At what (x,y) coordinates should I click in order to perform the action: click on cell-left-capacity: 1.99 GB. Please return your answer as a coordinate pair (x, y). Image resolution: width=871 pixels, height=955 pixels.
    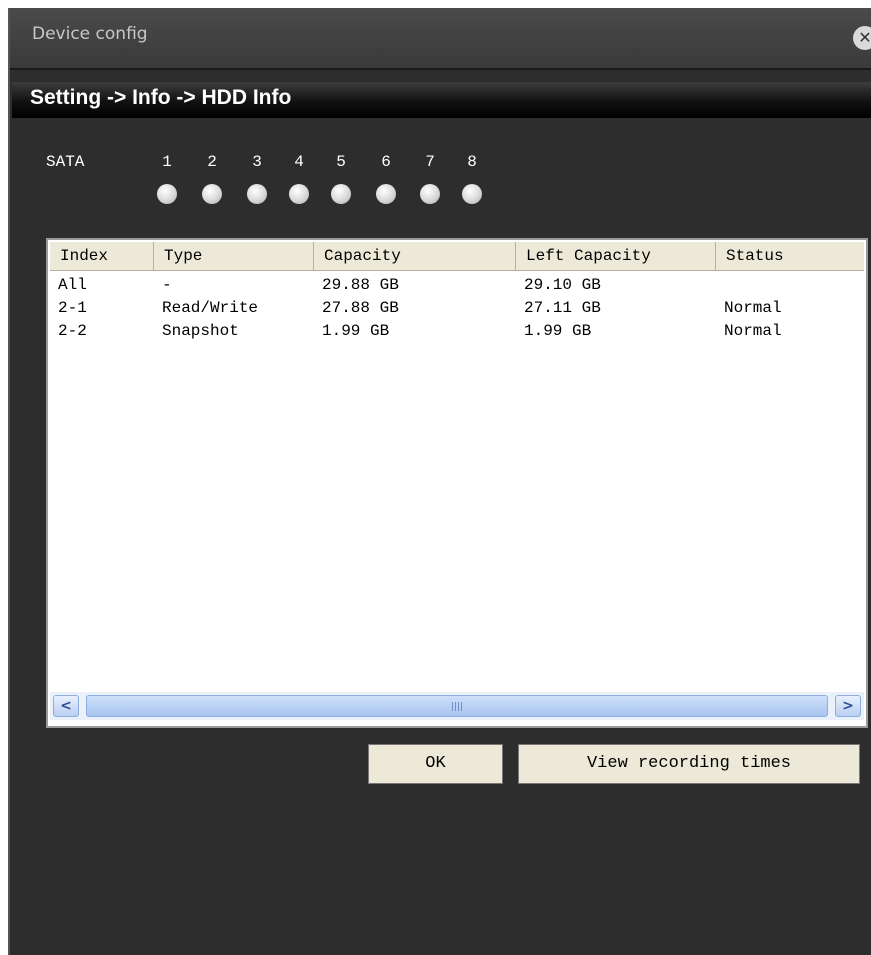
    Looking at the image, I should click on (558, 331).